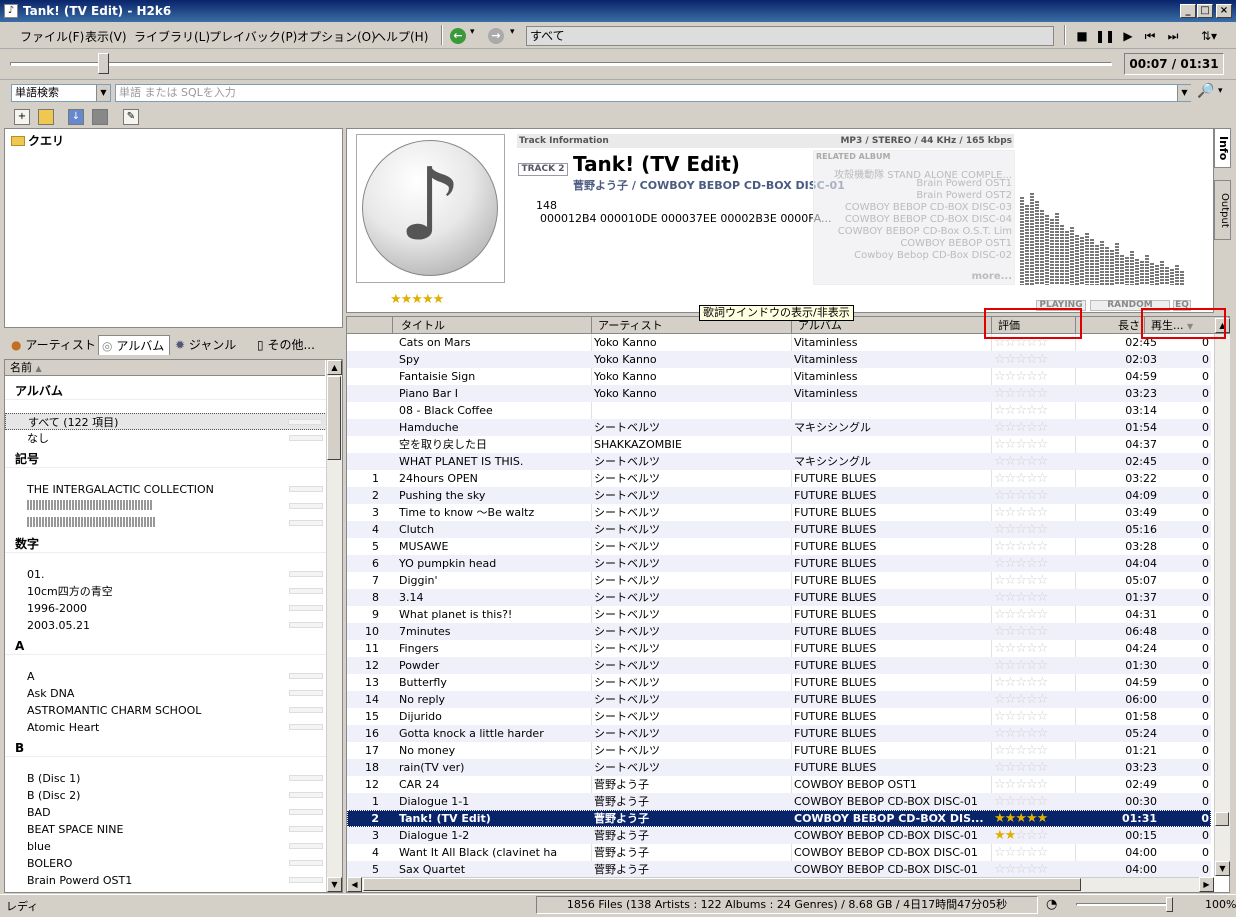  I want to click on forward-dropdown-icon: ▾, so click(512, 32).